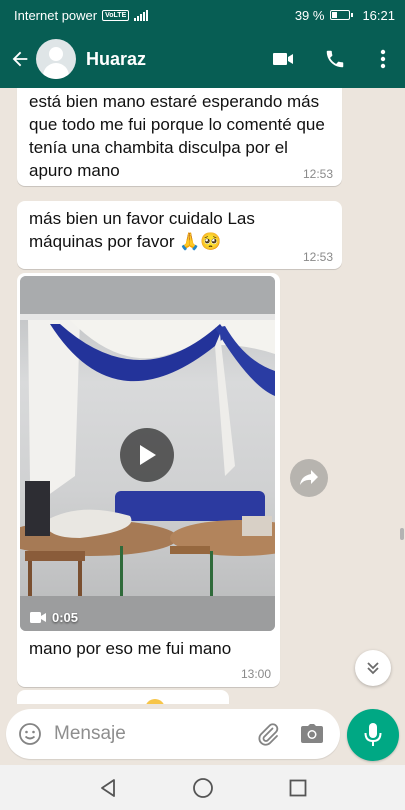 The width and height of the screenshot is (405, 810). I want to click on play-button, so click(147, 455).